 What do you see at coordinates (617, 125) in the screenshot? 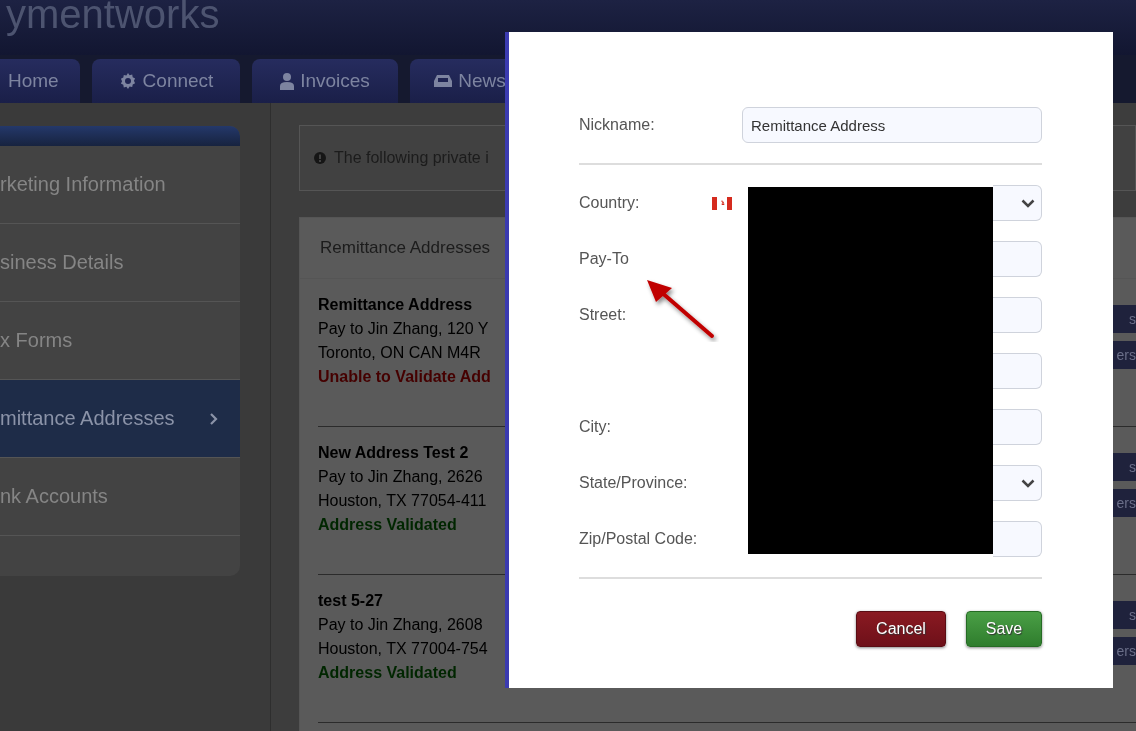
I see `field-label: Nickname:` at bounding box center [617, 125].